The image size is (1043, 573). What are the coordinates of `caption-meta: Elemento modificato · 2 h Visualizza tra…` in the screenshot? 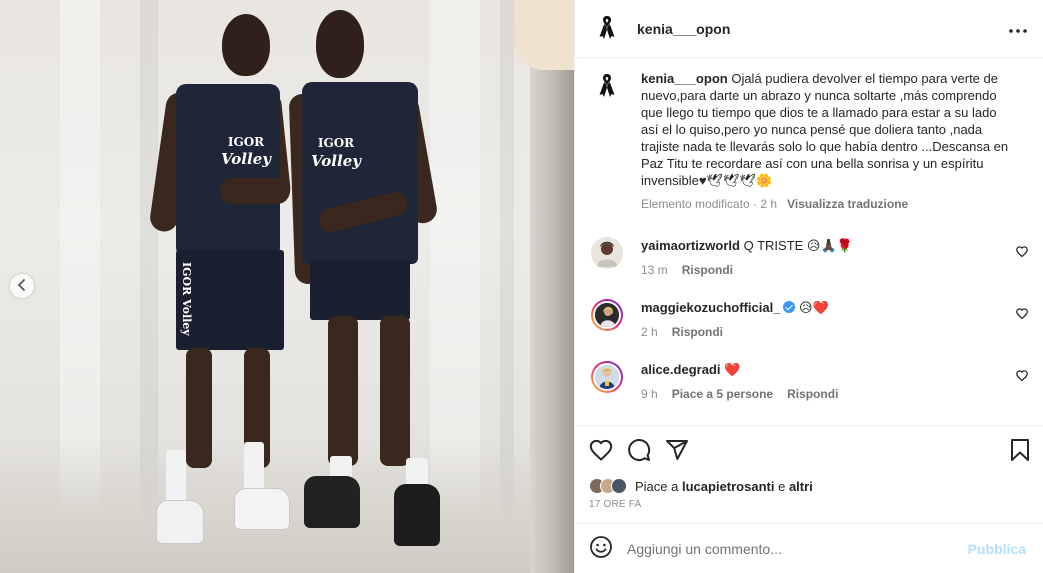 It's located at (826, 204).